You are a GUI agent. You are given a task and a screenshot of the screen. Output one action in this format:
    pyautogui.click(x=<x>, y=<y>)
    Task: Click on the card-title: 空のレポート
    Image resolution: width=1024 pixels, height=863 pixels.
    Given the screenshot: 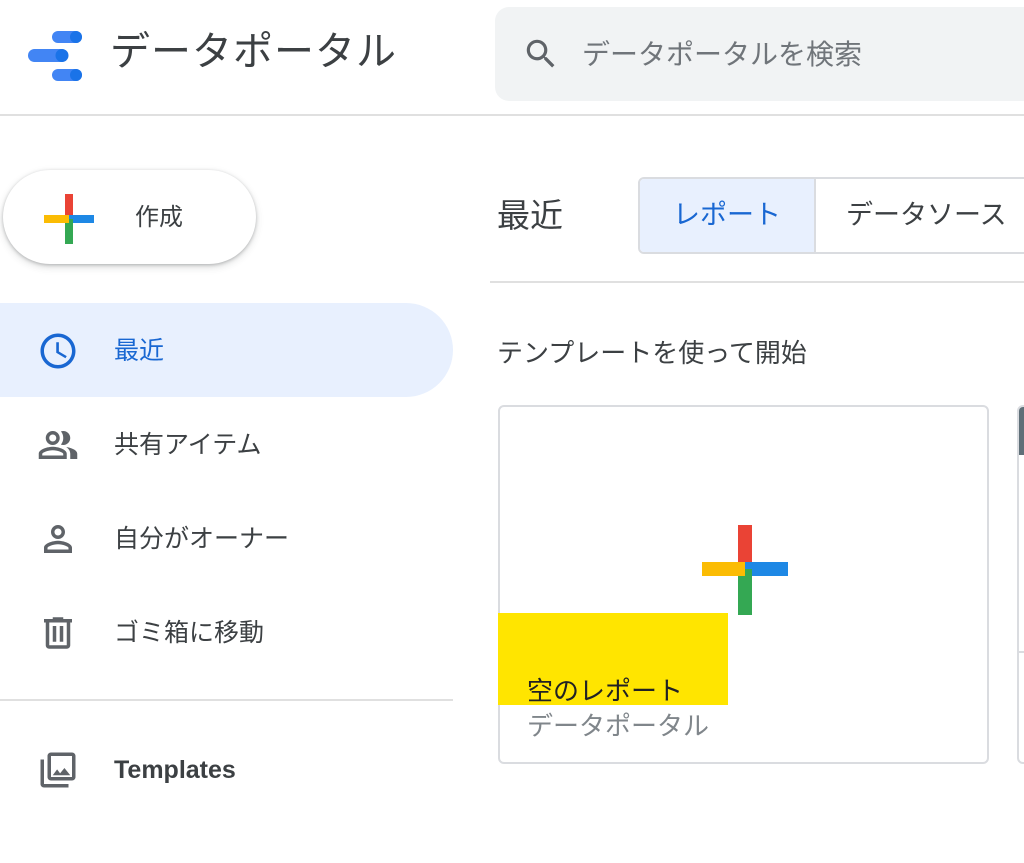 What is the action you would take?
    pyautogui.click(x=605, y=692)
    